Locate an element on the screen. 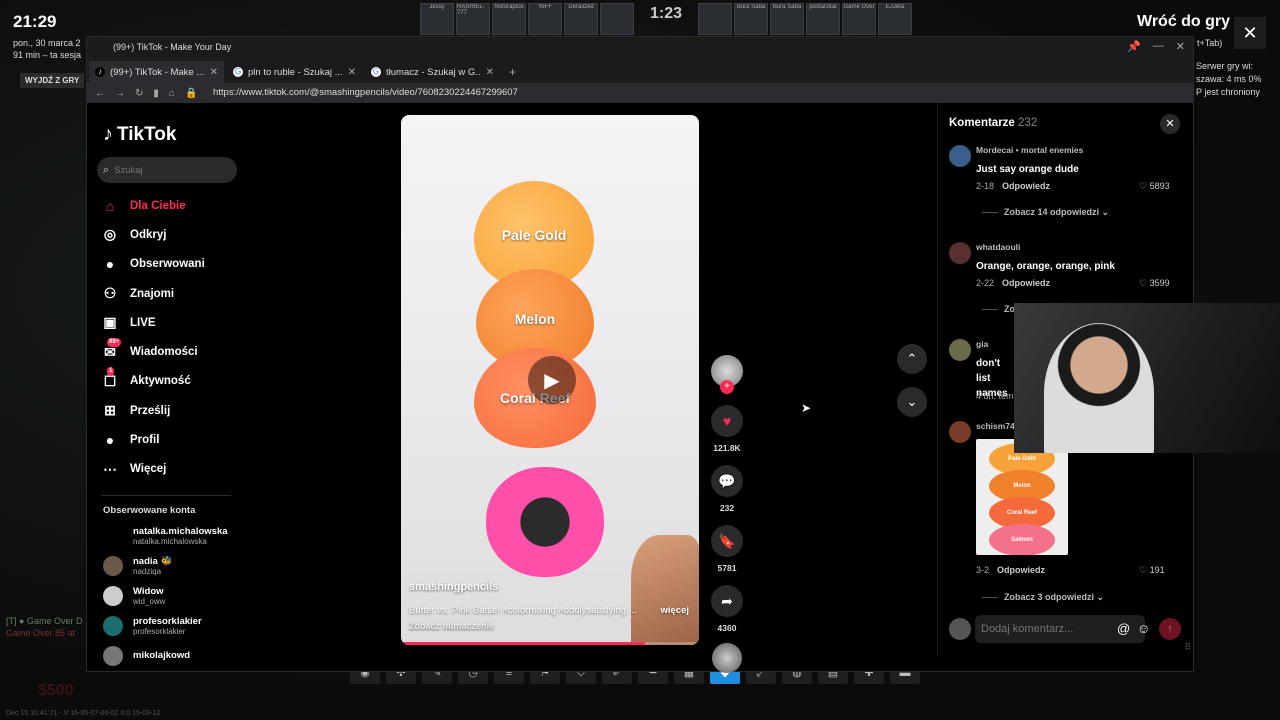 The width and height of the screenshot is (1280, 720). close-window-icon: ✕ is located at coordinates (1180, 46).